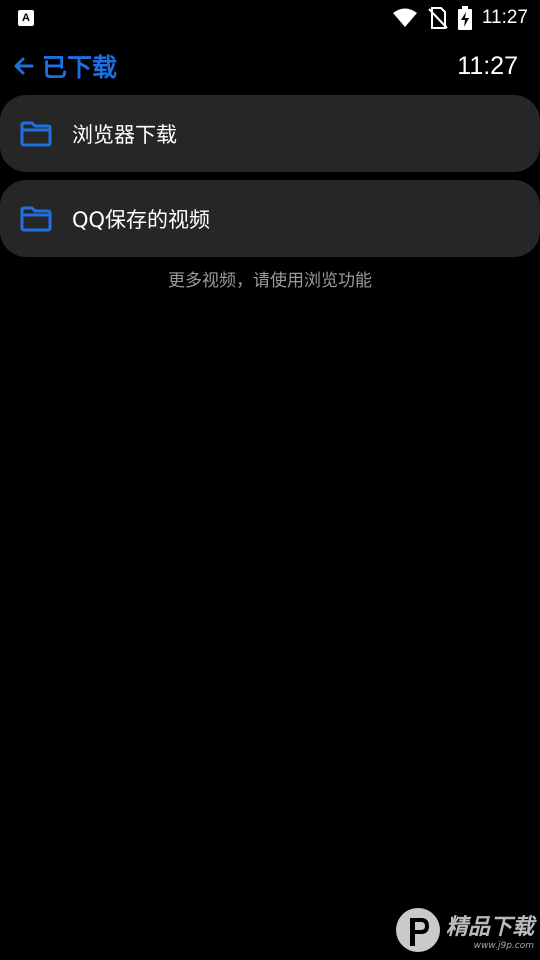 Image resolution: width=540 pixels, height=960 pixels. I want to click on folder-label: QQ保存的视频, so click(141, 219).